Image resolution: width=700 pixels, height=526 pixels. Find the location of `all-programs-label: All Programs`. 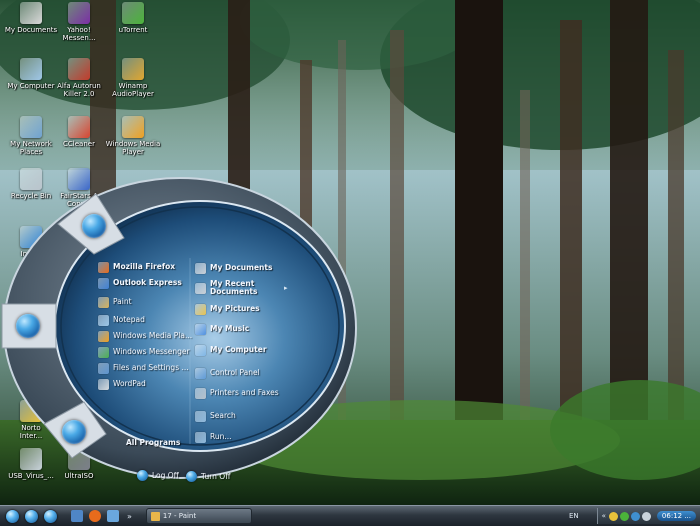

all-programs-label: All Programs is located at coordinates (153, 442).